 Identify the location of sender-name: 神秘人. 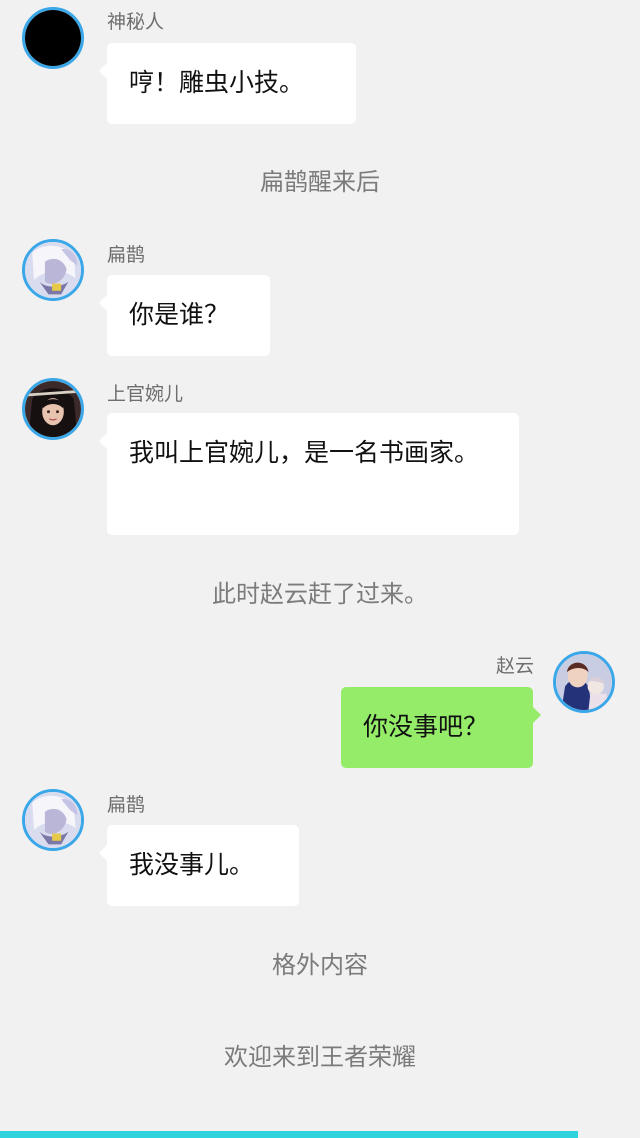
(136, 22).